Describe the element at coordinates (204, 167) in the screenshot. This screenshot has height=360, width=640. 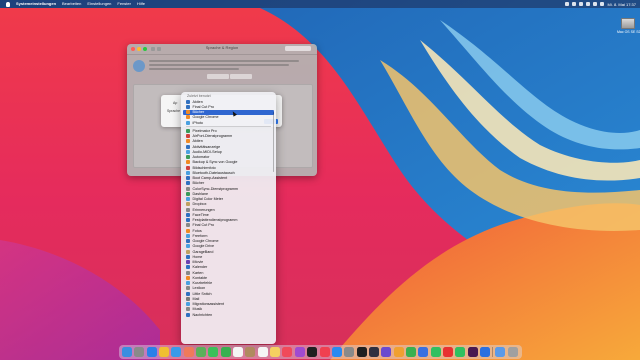
I see `app-list-label: Bildschirmfoto` at that location.